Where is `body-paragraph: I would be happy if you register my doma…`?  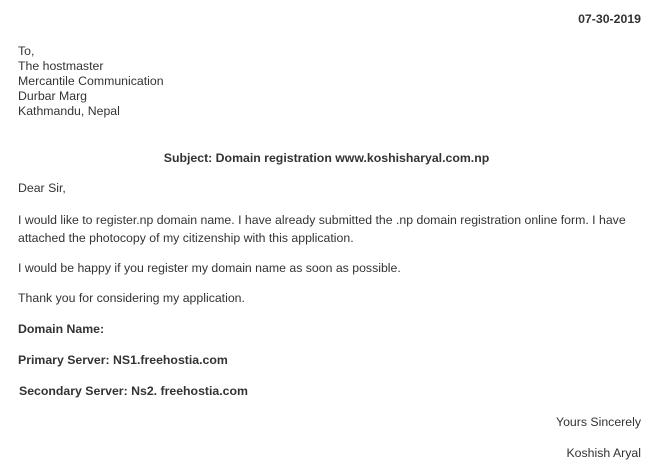
body-paragraph: I would be happy if you register my doma… is located at coordinates (209, 268).